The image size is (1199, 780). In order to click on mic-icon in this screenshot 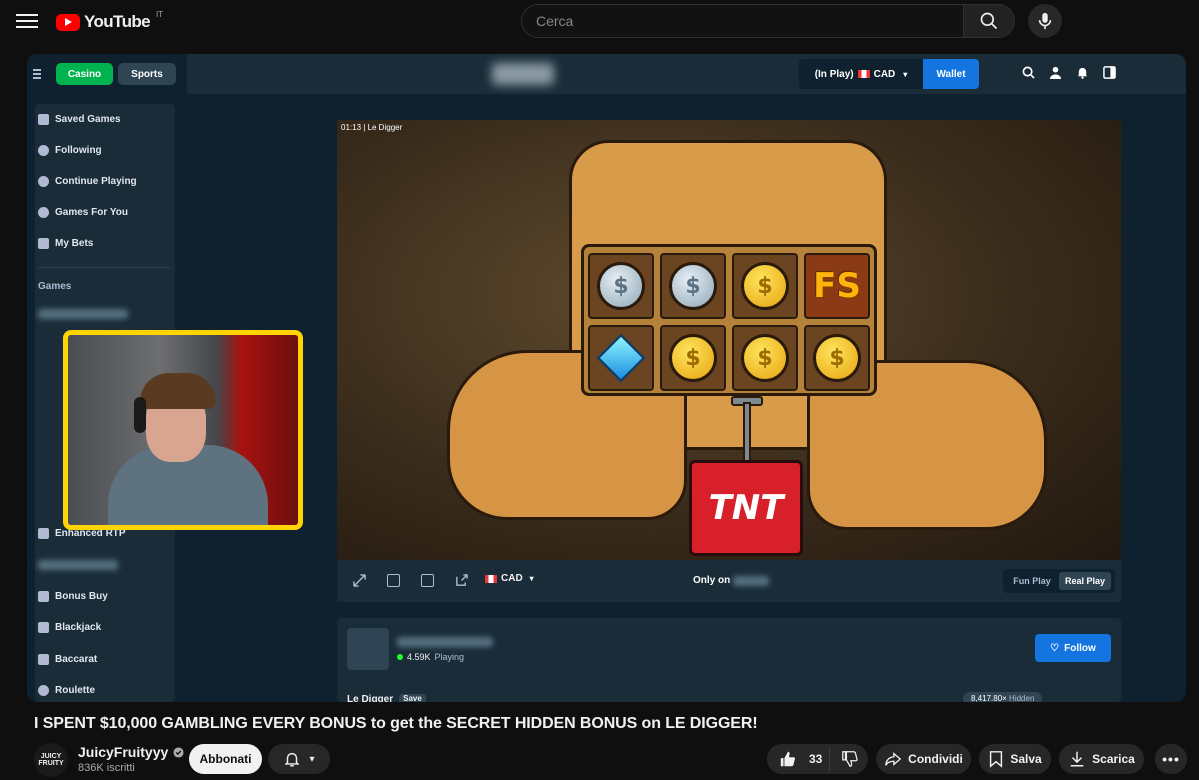, I will do `click(1045, 21)`.